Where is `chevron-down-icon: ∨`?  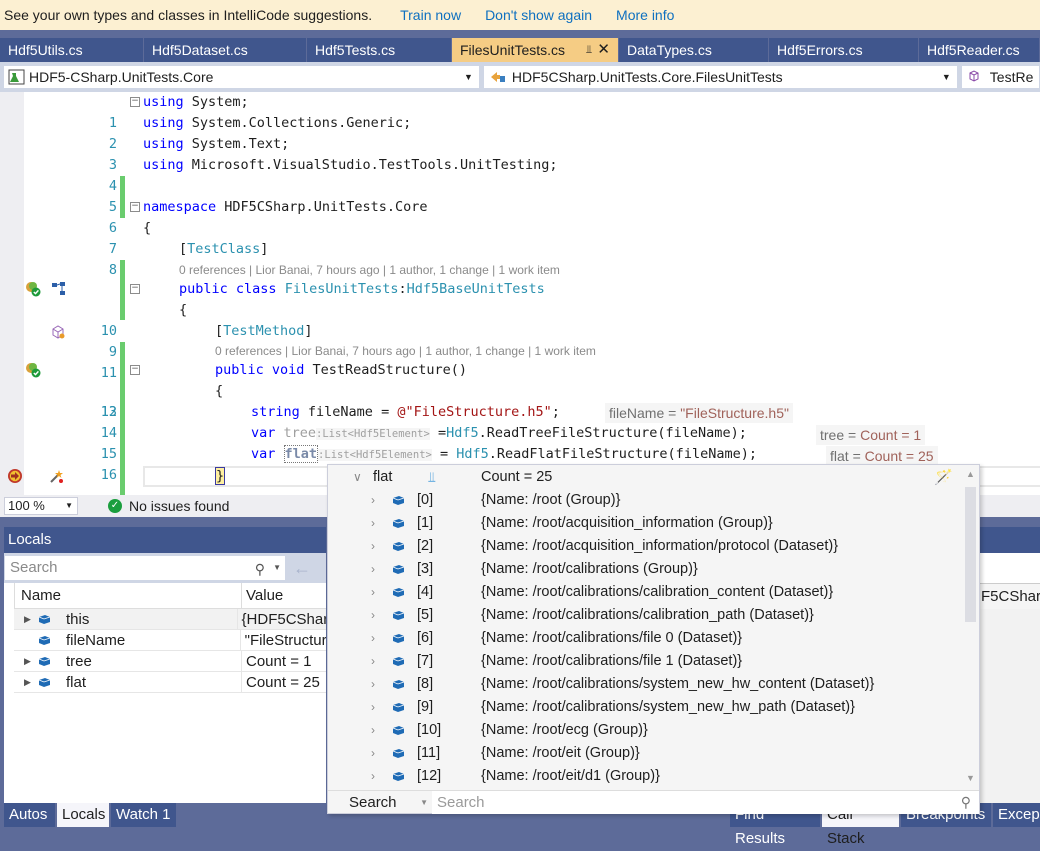
chevron-down-icon: ∨ is located at coordinates (357, 477).